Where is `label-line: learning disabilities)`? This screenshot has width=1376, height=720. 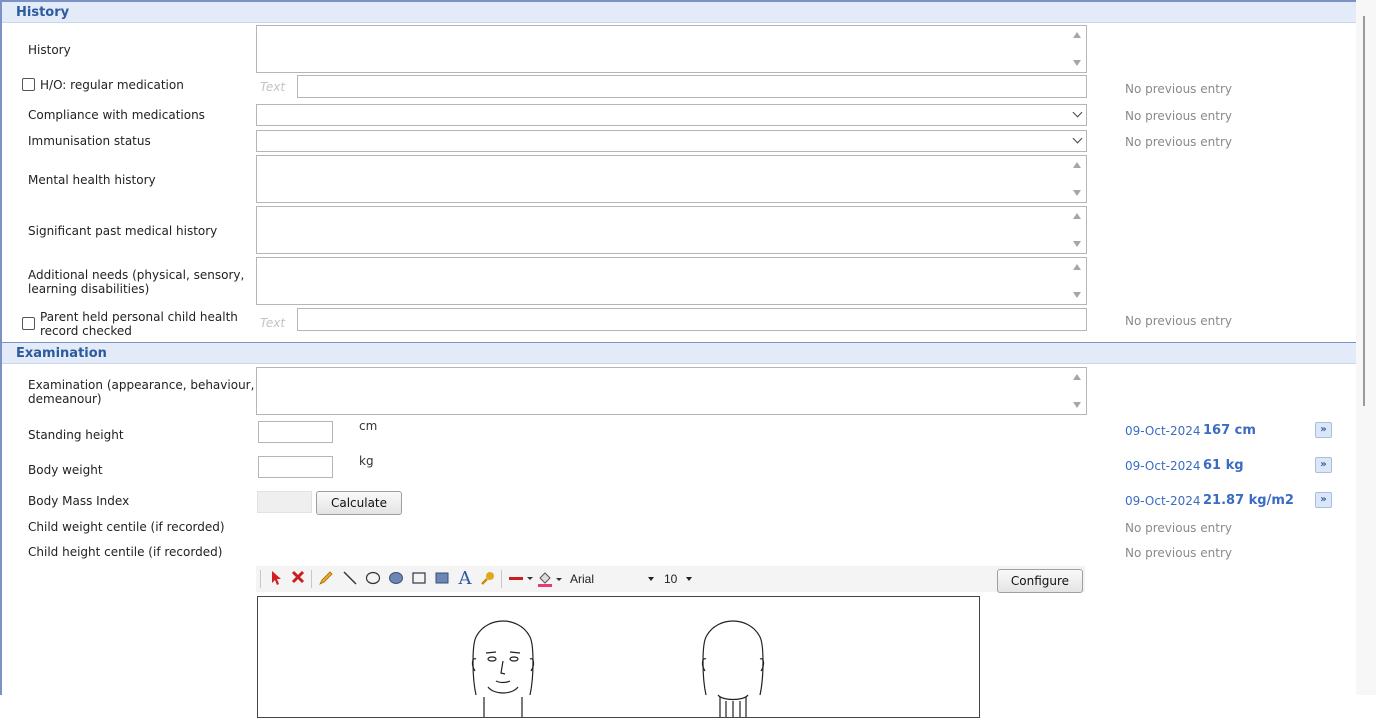 label-line: learning disabilities) is located at coordinates (89, 289).